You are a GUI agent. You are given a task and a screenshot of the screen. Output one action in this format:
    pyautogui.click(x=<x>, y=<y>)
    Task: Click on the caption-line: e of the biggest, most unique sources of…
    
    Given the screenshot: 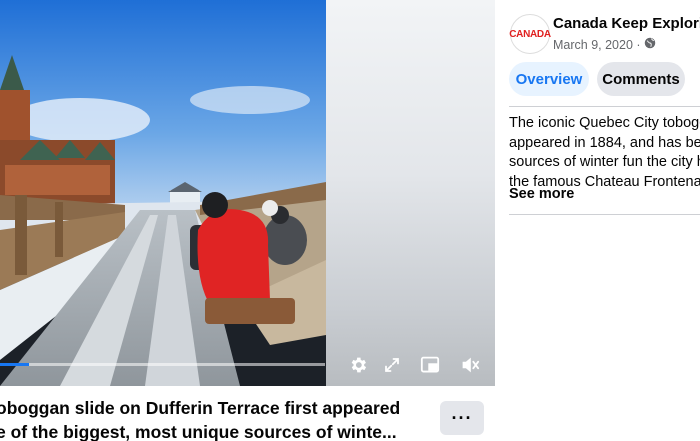 What is the action you would take?
    pyautogui.click(x=198, y=431)
    